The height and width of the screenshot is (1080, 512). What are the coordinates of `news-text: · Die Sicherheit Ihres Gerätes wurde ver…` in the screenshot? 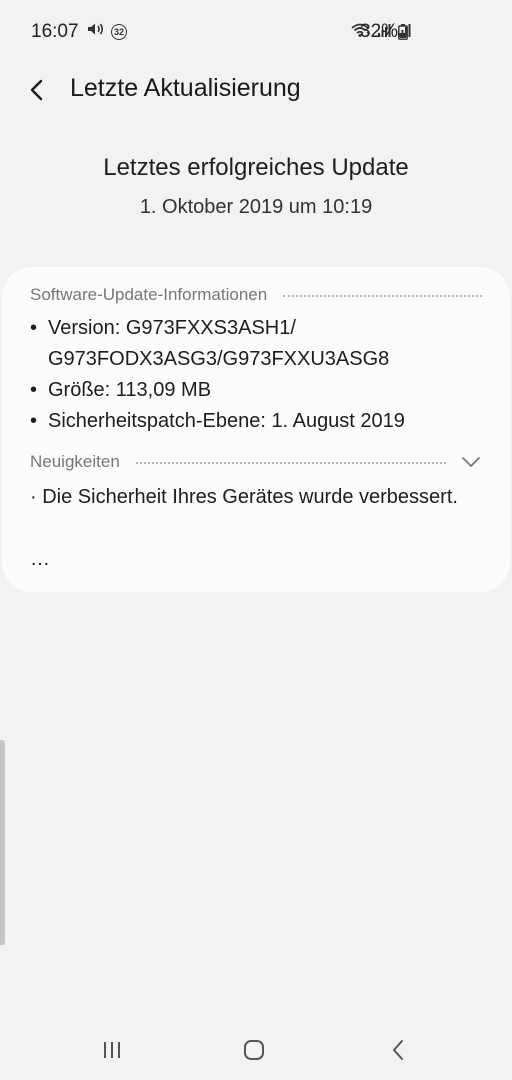 It's located at (244, 497).